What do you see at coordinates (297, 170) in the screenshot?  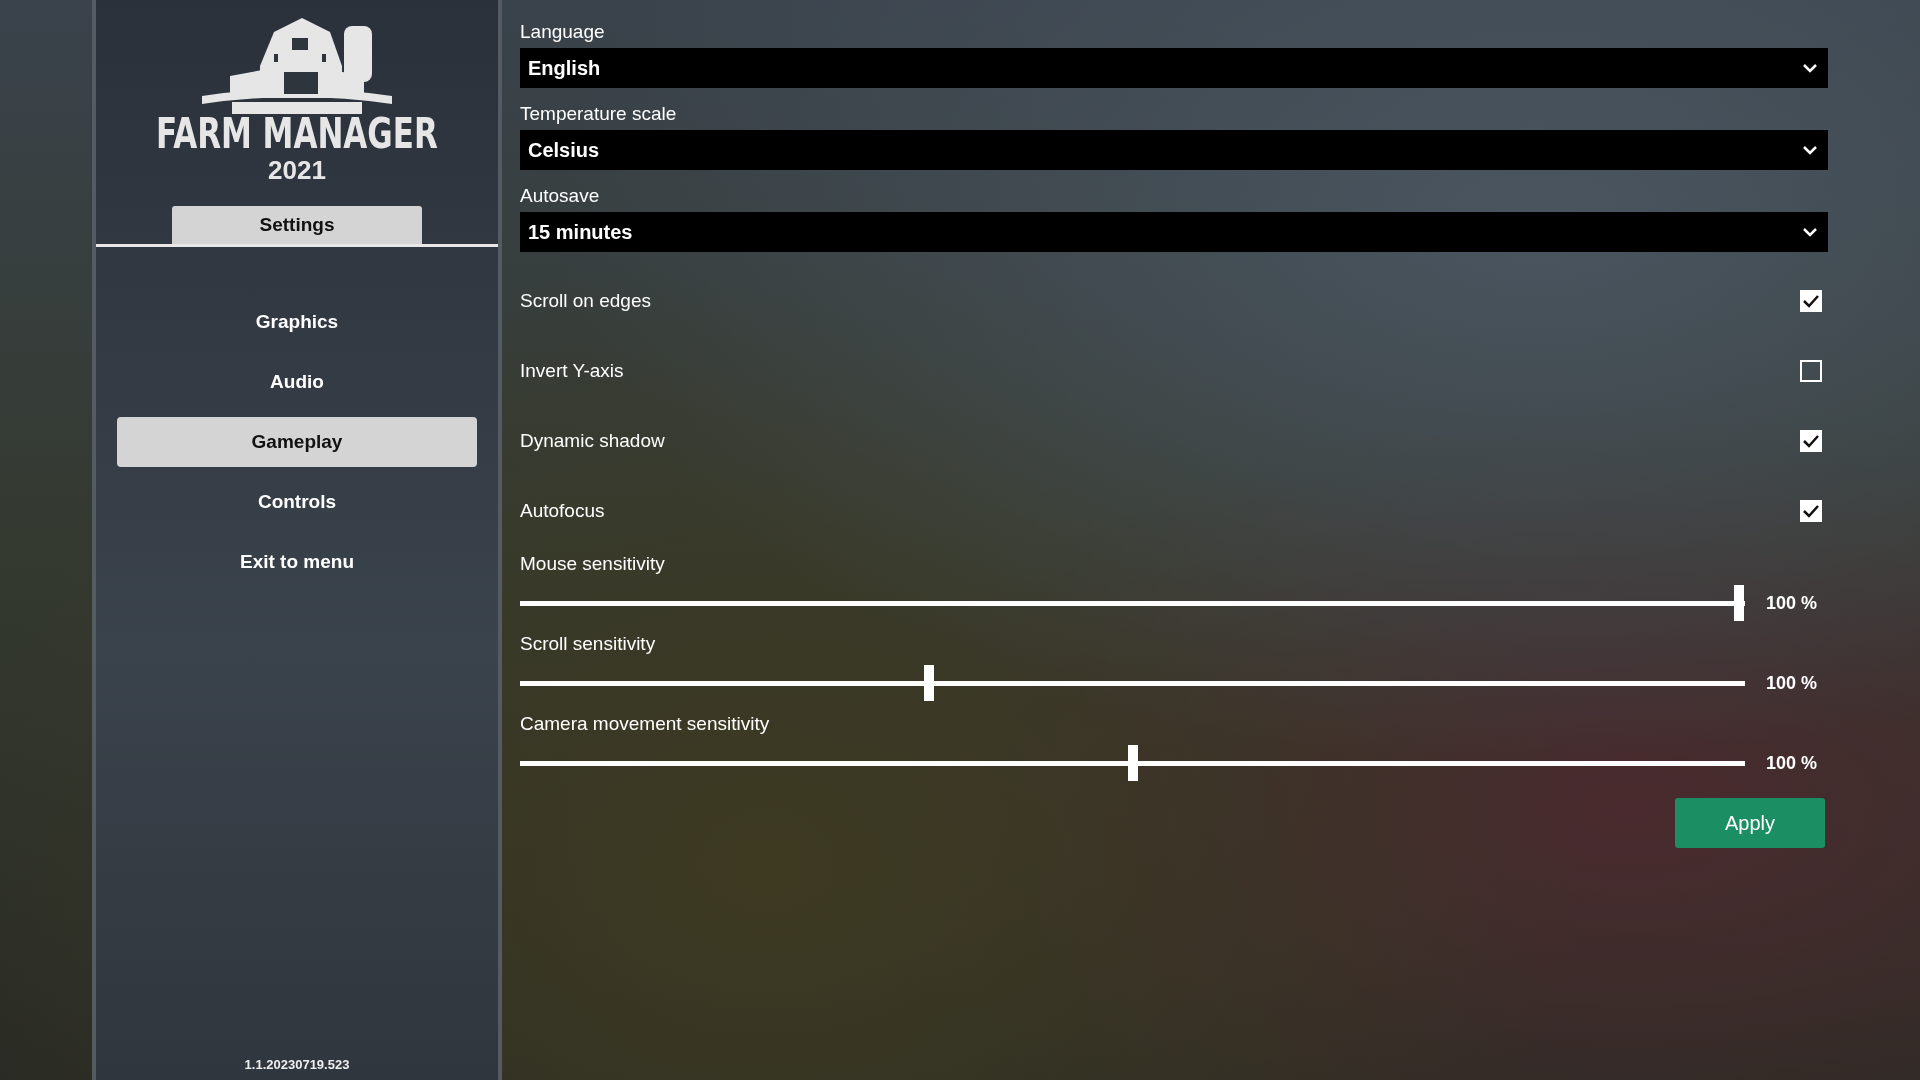 I see `logo-year: 2021` at bounding box center [297, 170].